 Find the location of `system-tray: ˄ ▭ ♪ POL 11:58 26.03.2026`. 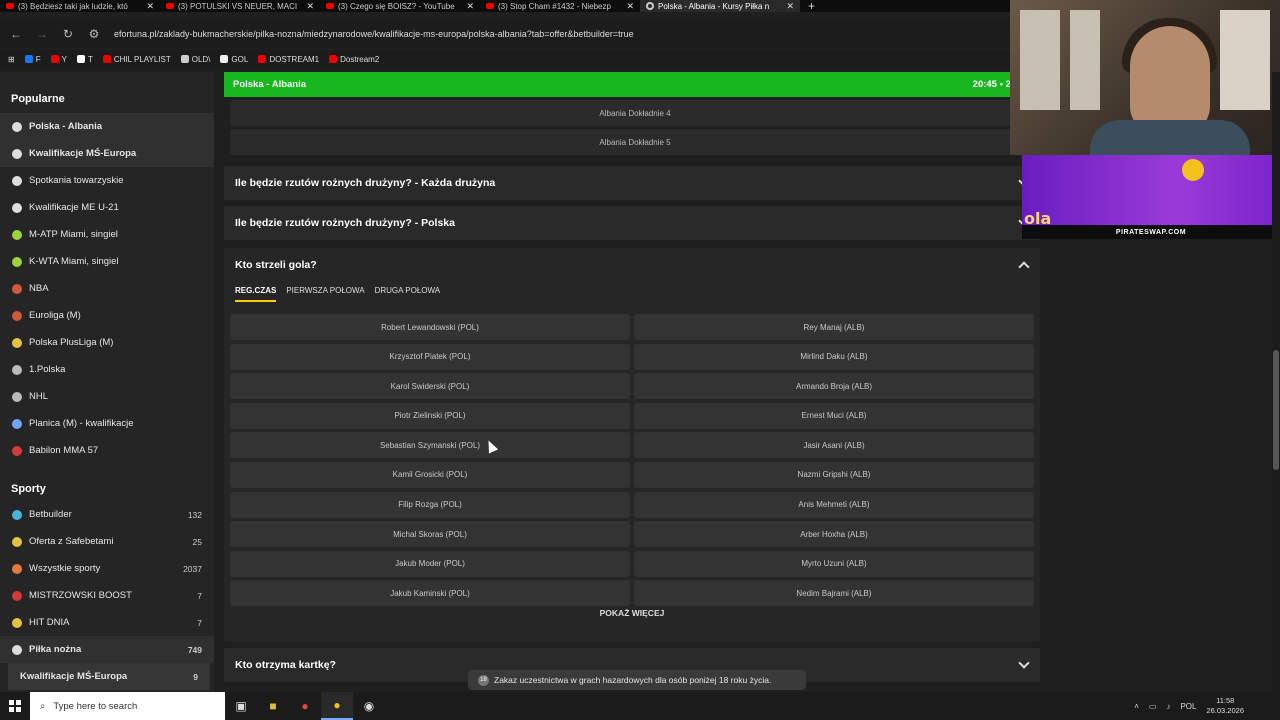

system-tray: ˄ ▭ ♪ POL 11:58 26.03.2026 is located at coordinates (1189, 706).